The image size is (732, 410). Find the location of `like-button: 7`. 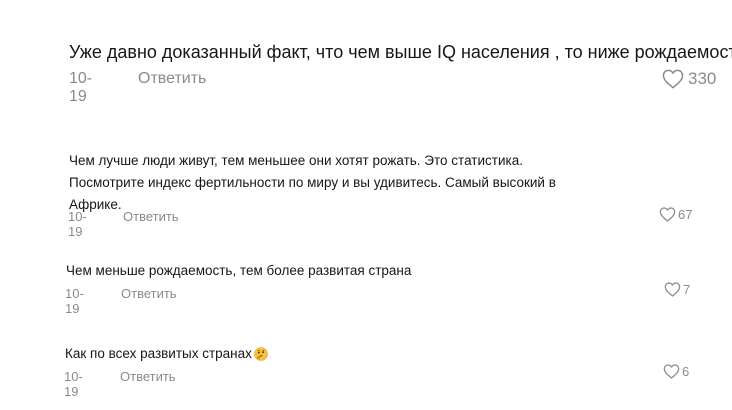

like-button: 7 is located at coordinates (677, 289).